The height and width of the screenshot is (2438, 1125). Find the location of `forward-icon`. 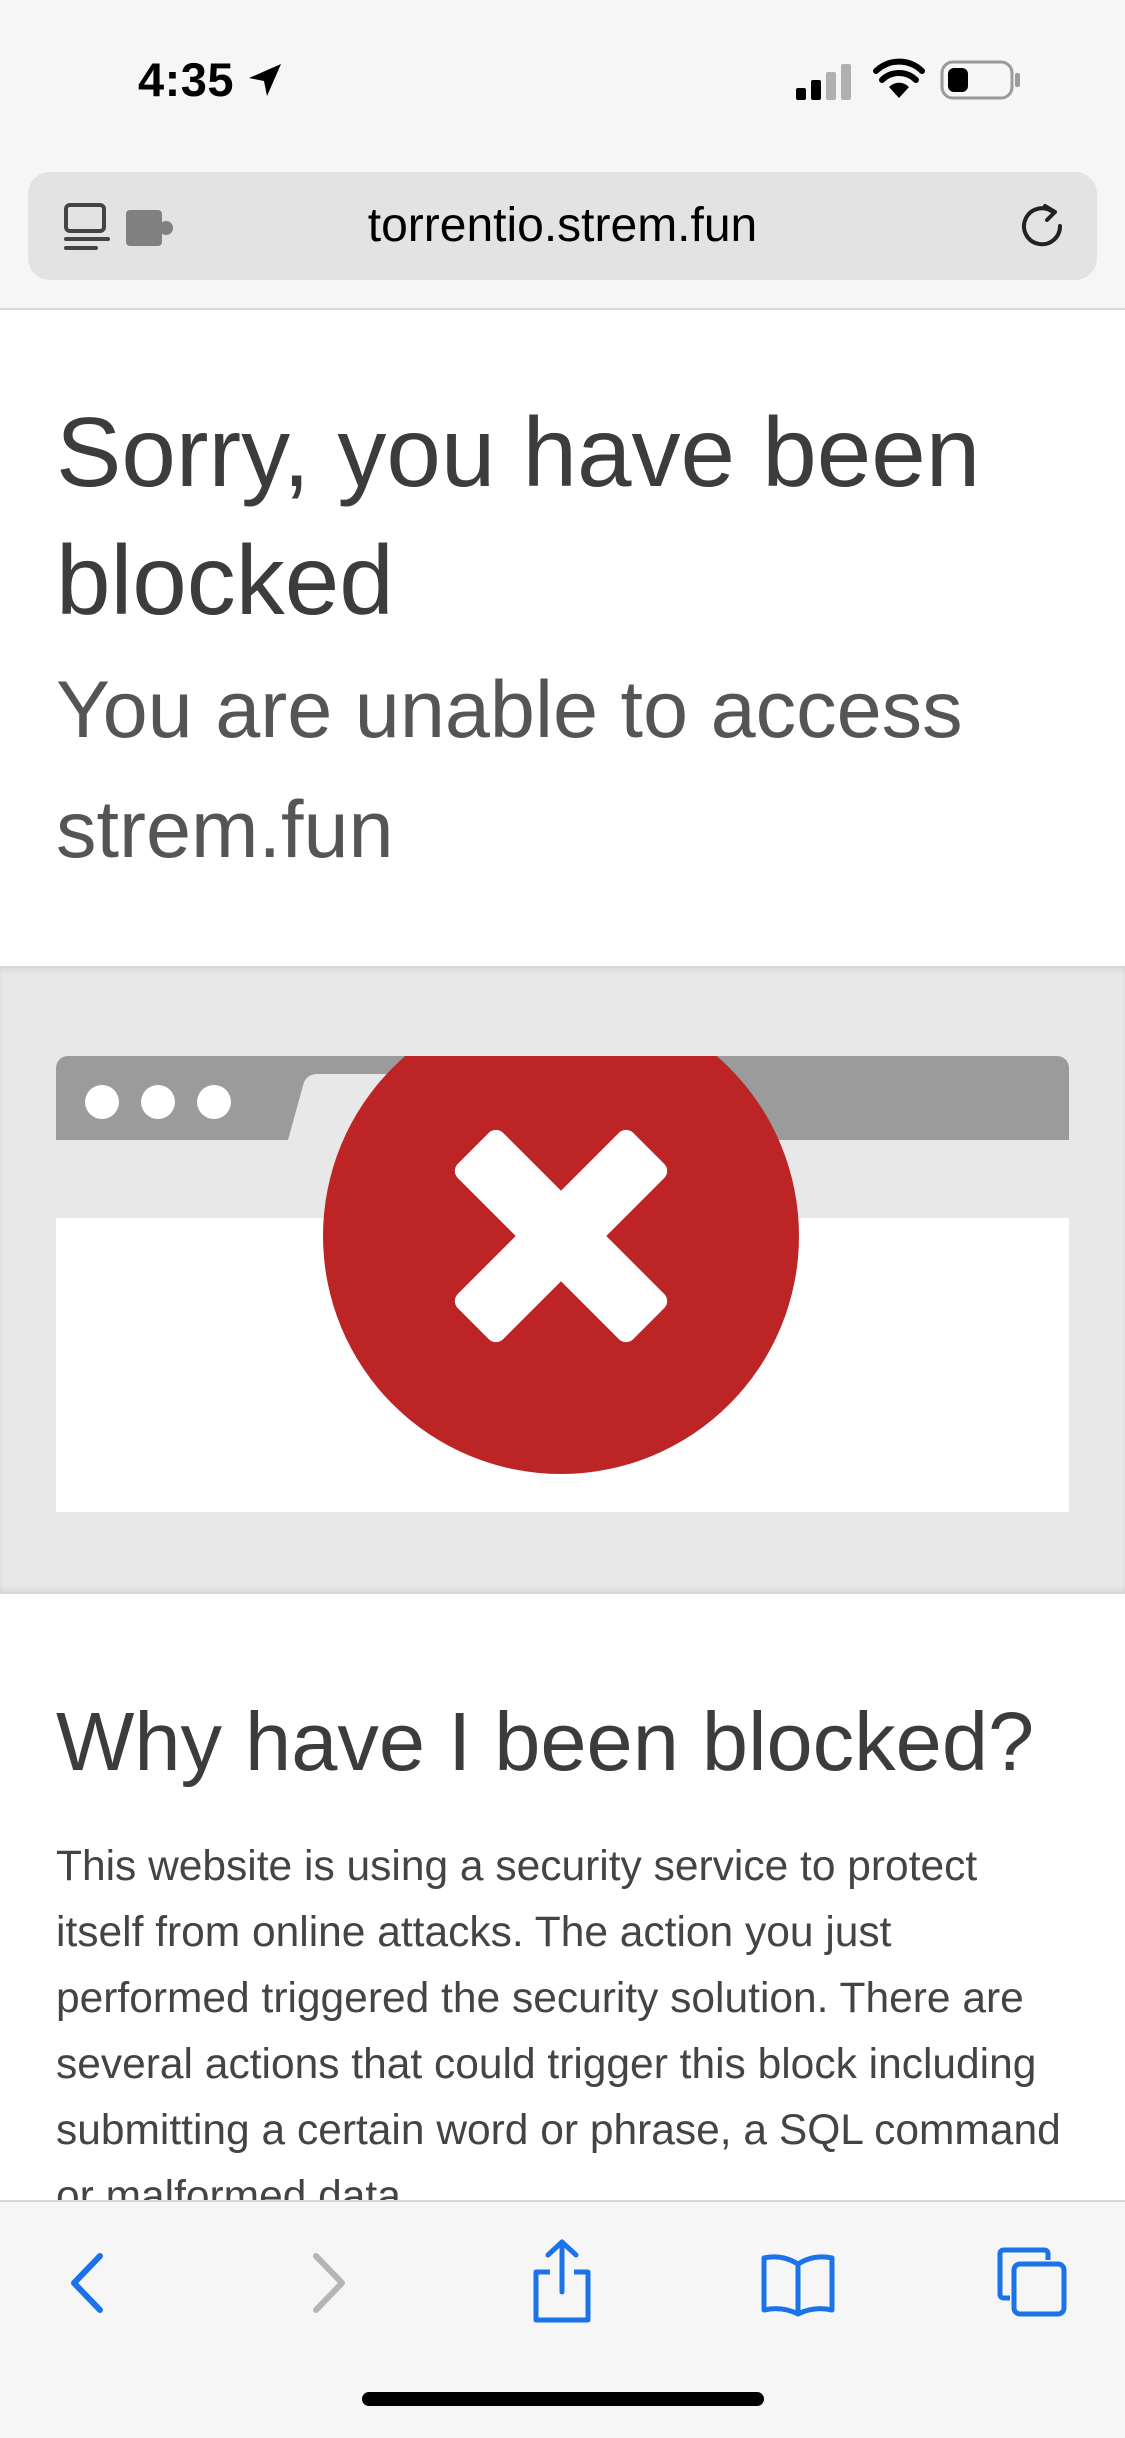

forward-icon is located at coordinates (329, 2283).